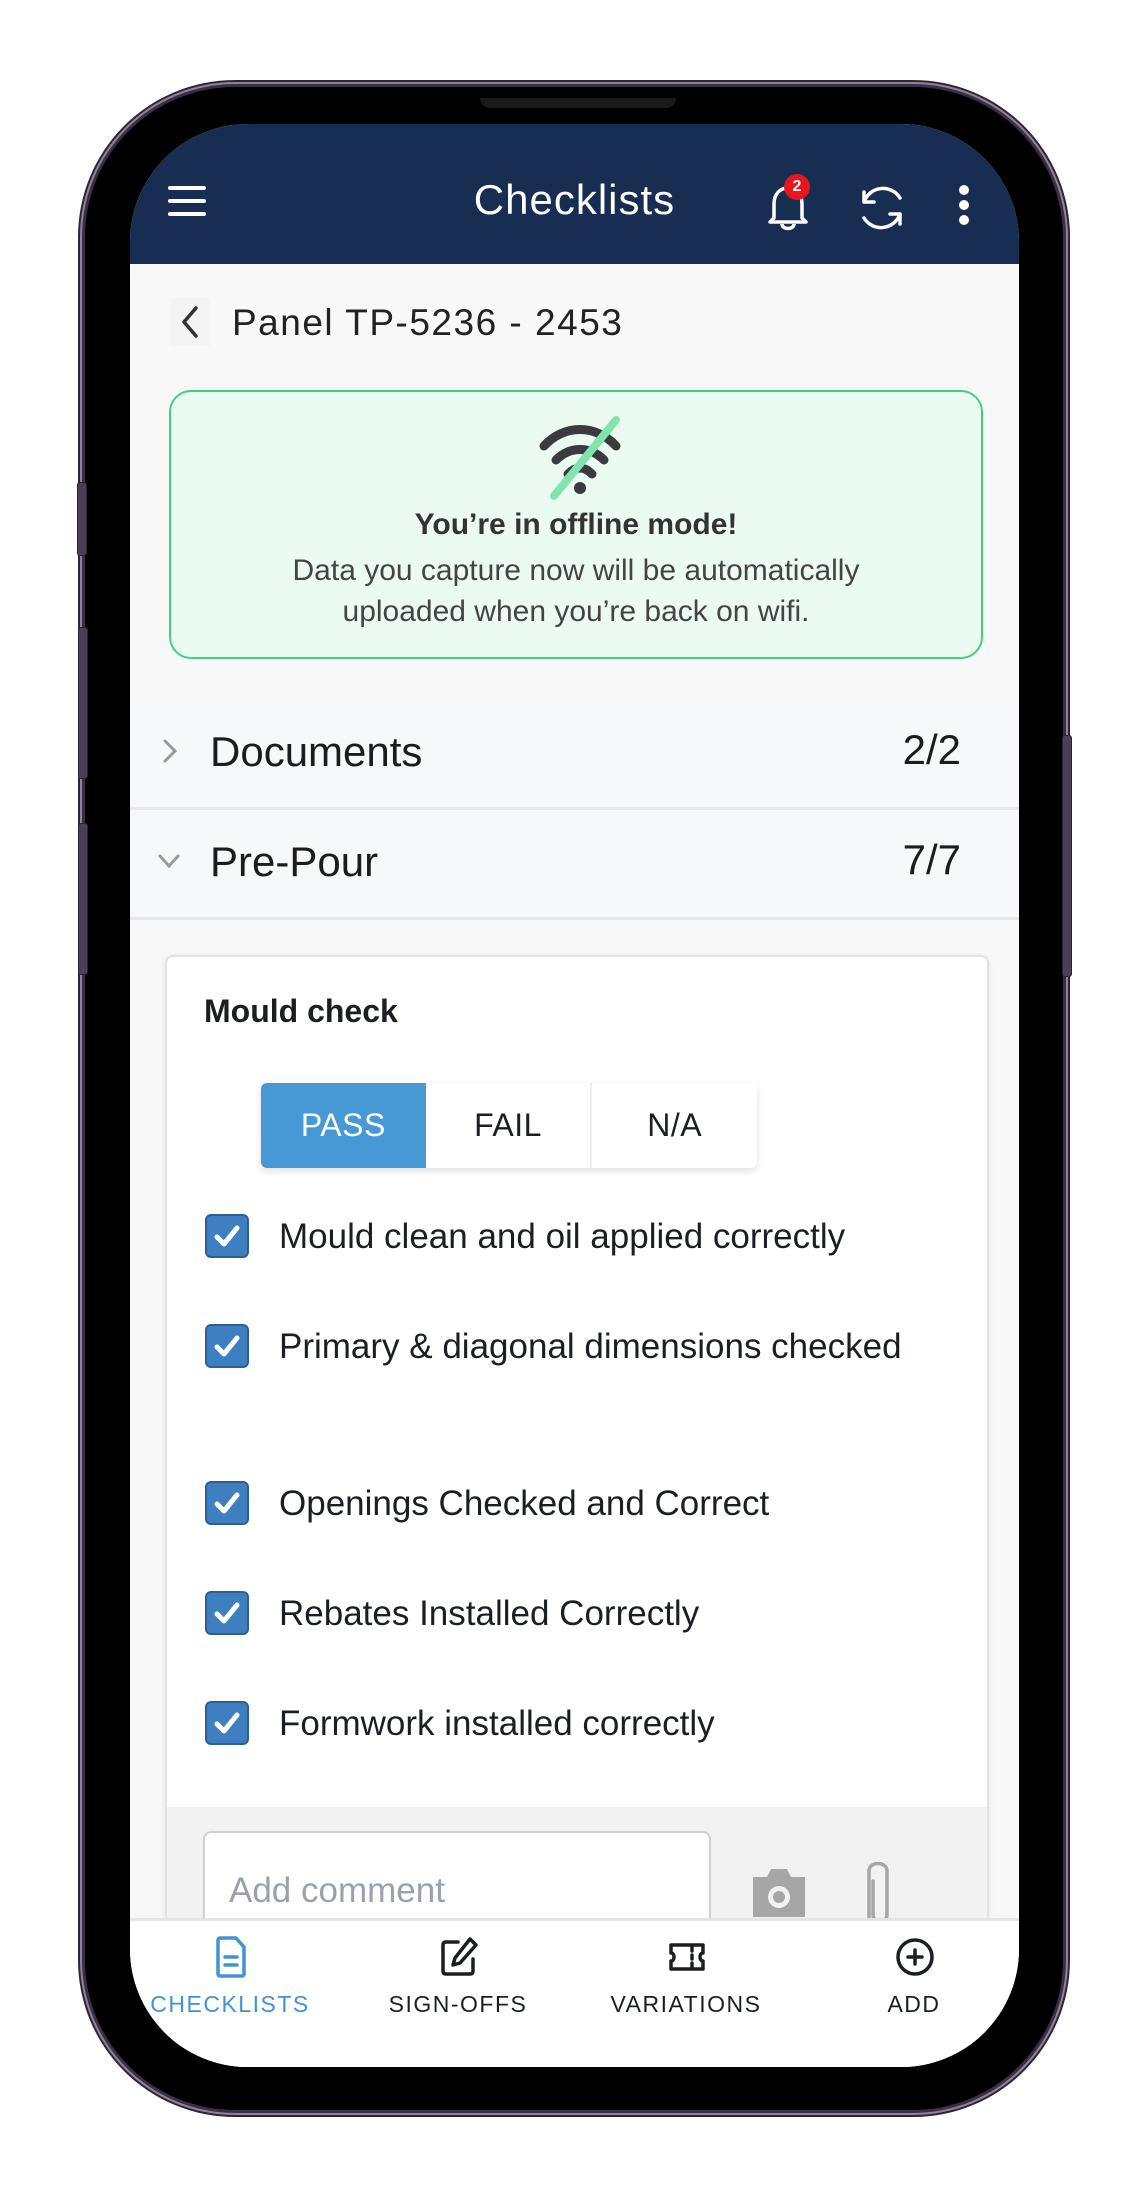 The image size is (1136, 2198). Describe the element at coordinates (230, 2004) in the screenshot. I see `nav-label: CHECKLISTS` at that location.